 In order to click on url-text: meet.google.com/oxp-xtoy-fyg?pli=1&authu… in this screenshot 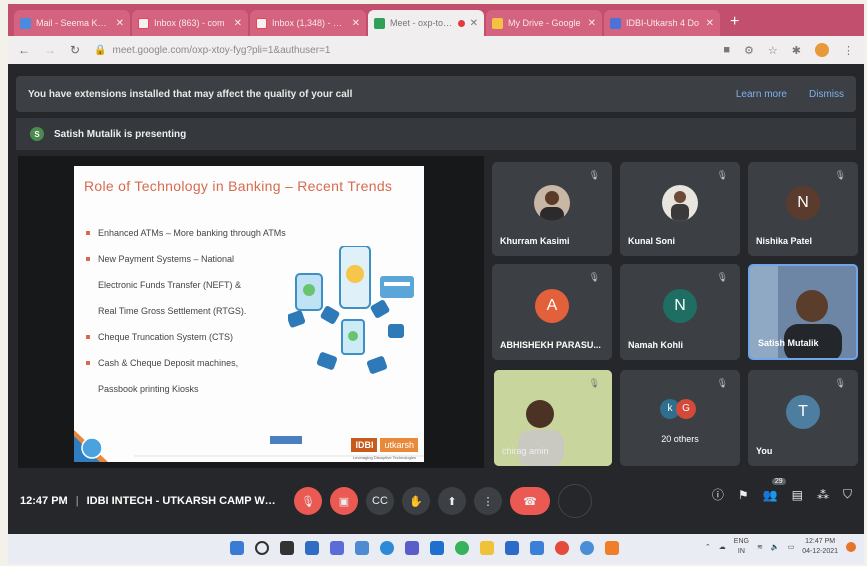, I will do `click(221, 50)`.